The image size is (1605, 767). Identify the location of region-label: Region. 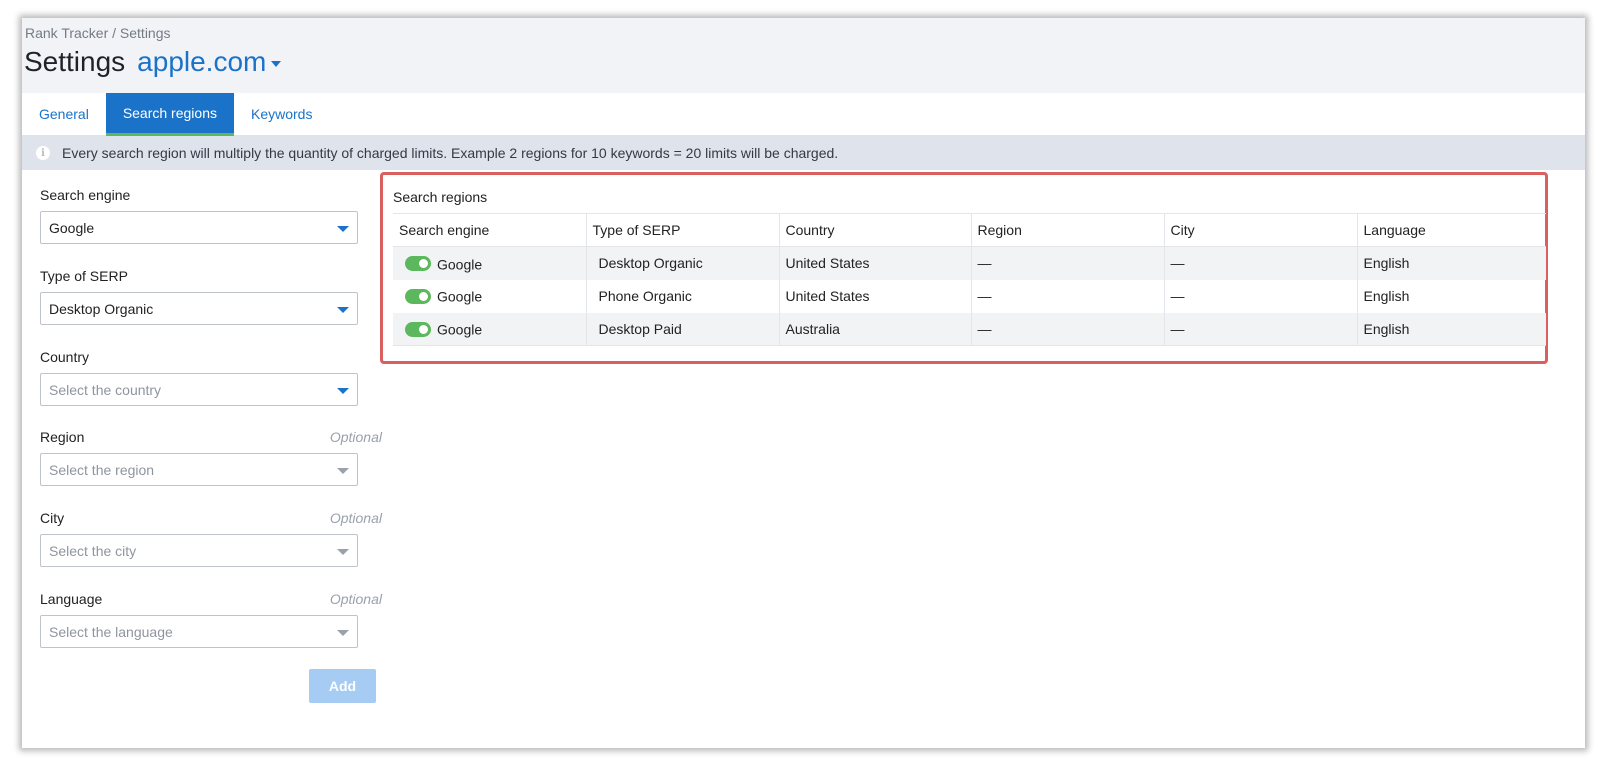
(62, 437).